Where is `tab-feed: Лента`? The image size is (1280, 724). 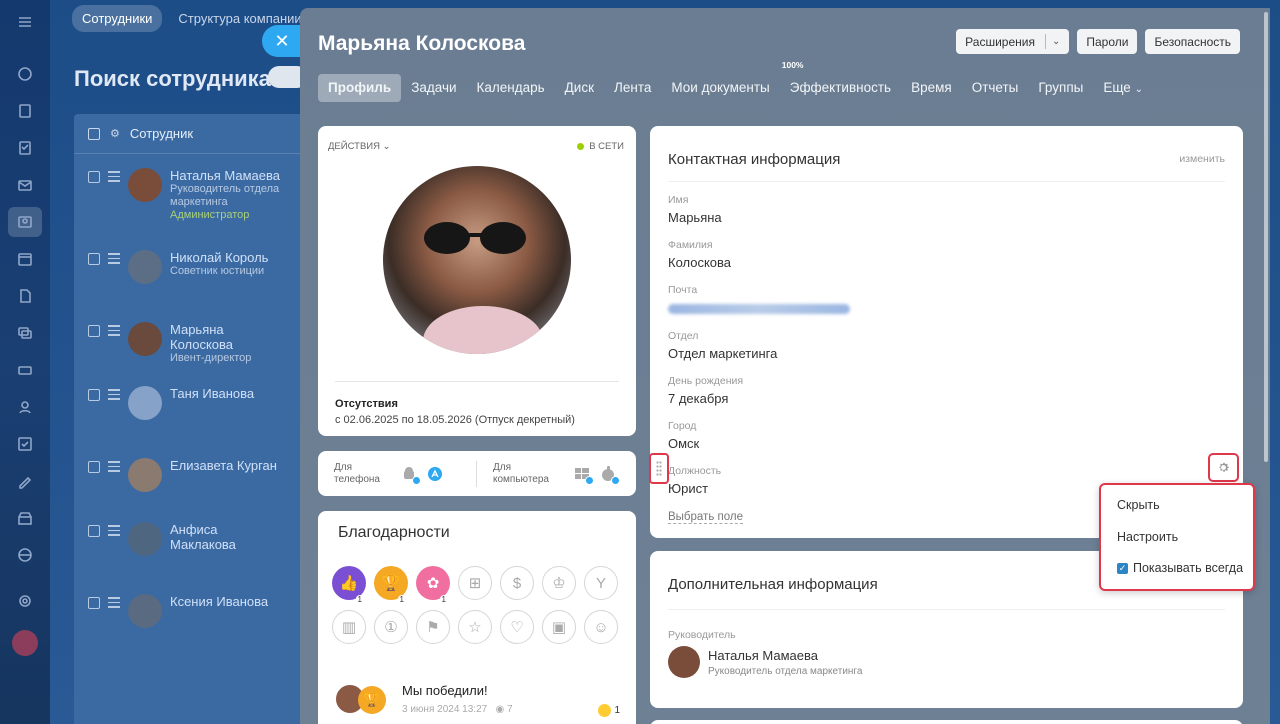
tab-feed: Лента is located at coordinates (632, 88).